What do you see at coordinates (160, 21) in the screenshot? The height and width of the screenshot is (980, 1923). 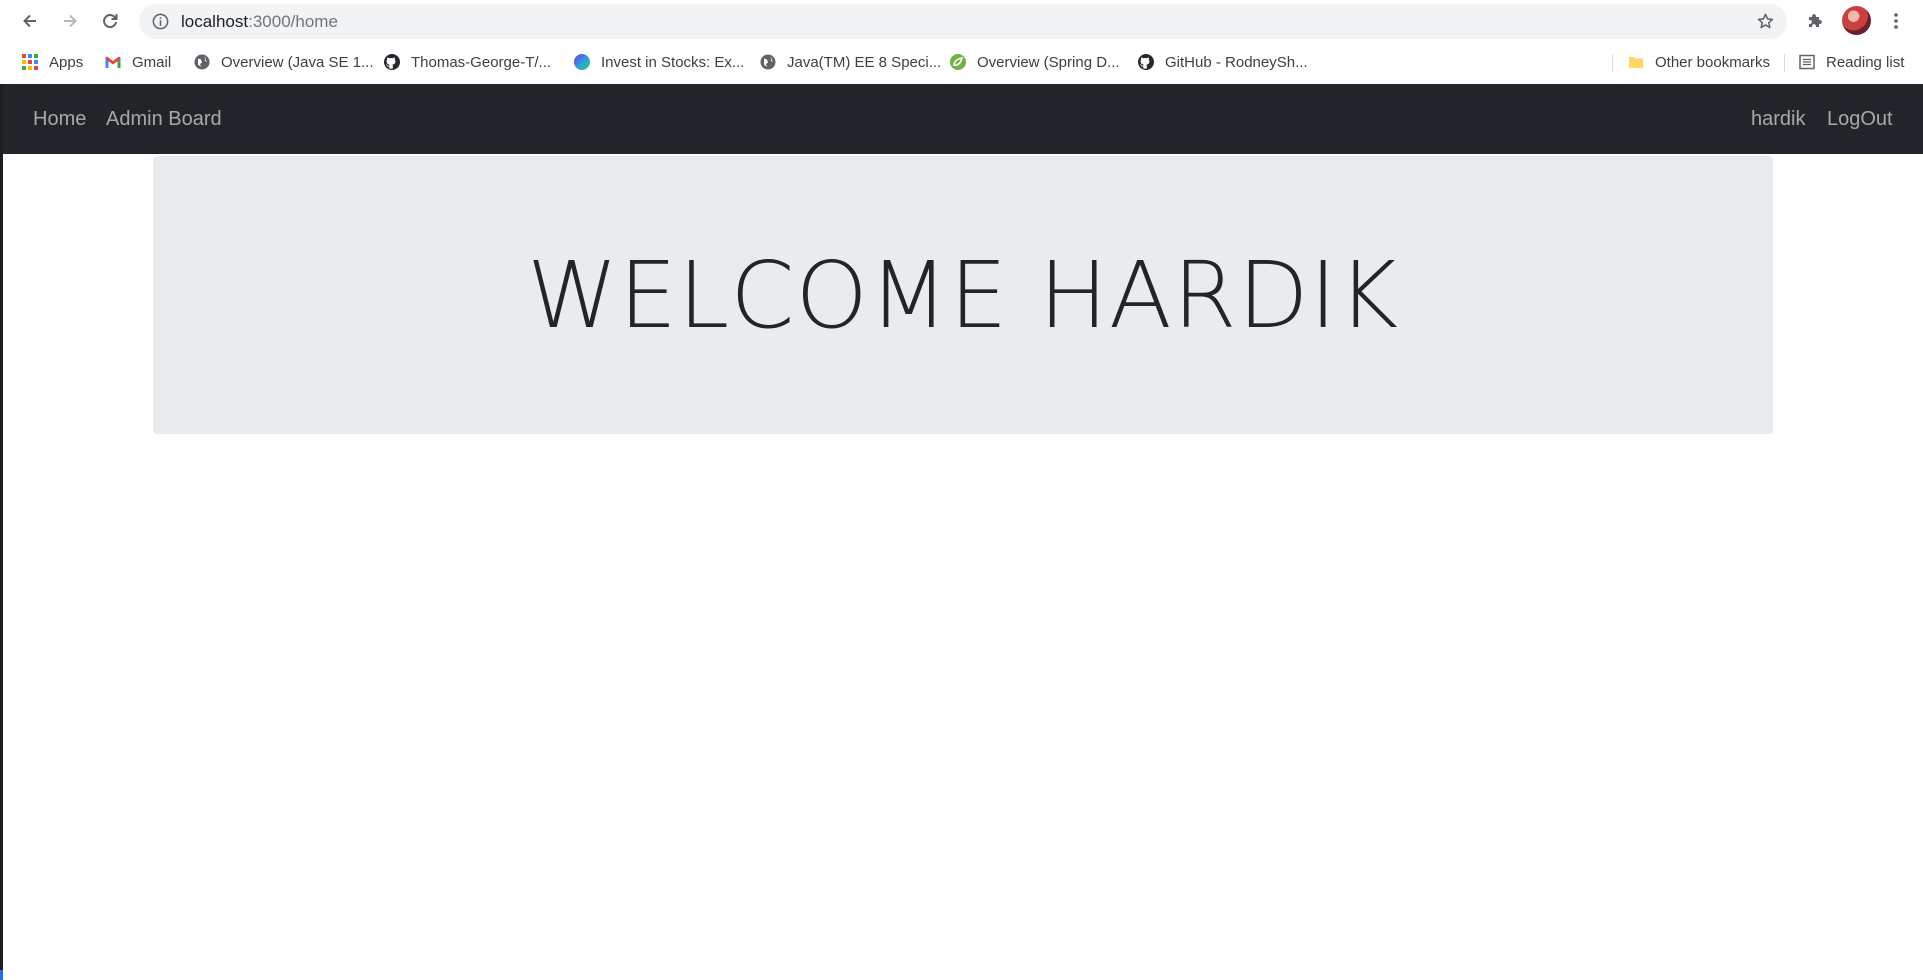 I see `info-icon` at bounding box center [160, 21].